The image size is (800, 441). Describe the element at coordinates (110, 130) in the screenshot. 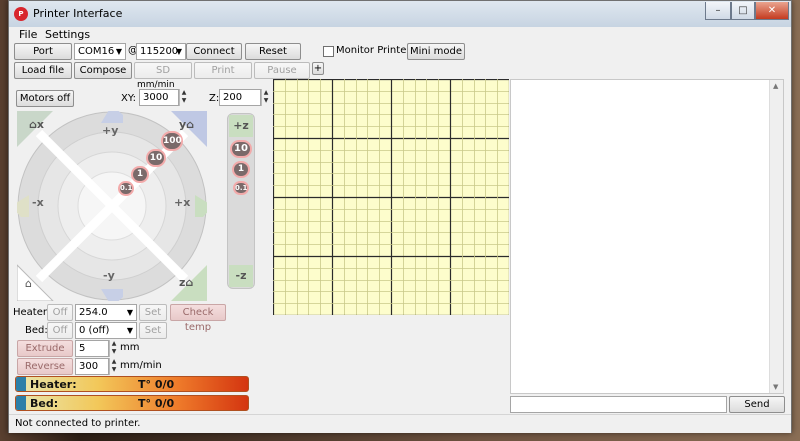

I see `jog-plus-y: +y` at that location.